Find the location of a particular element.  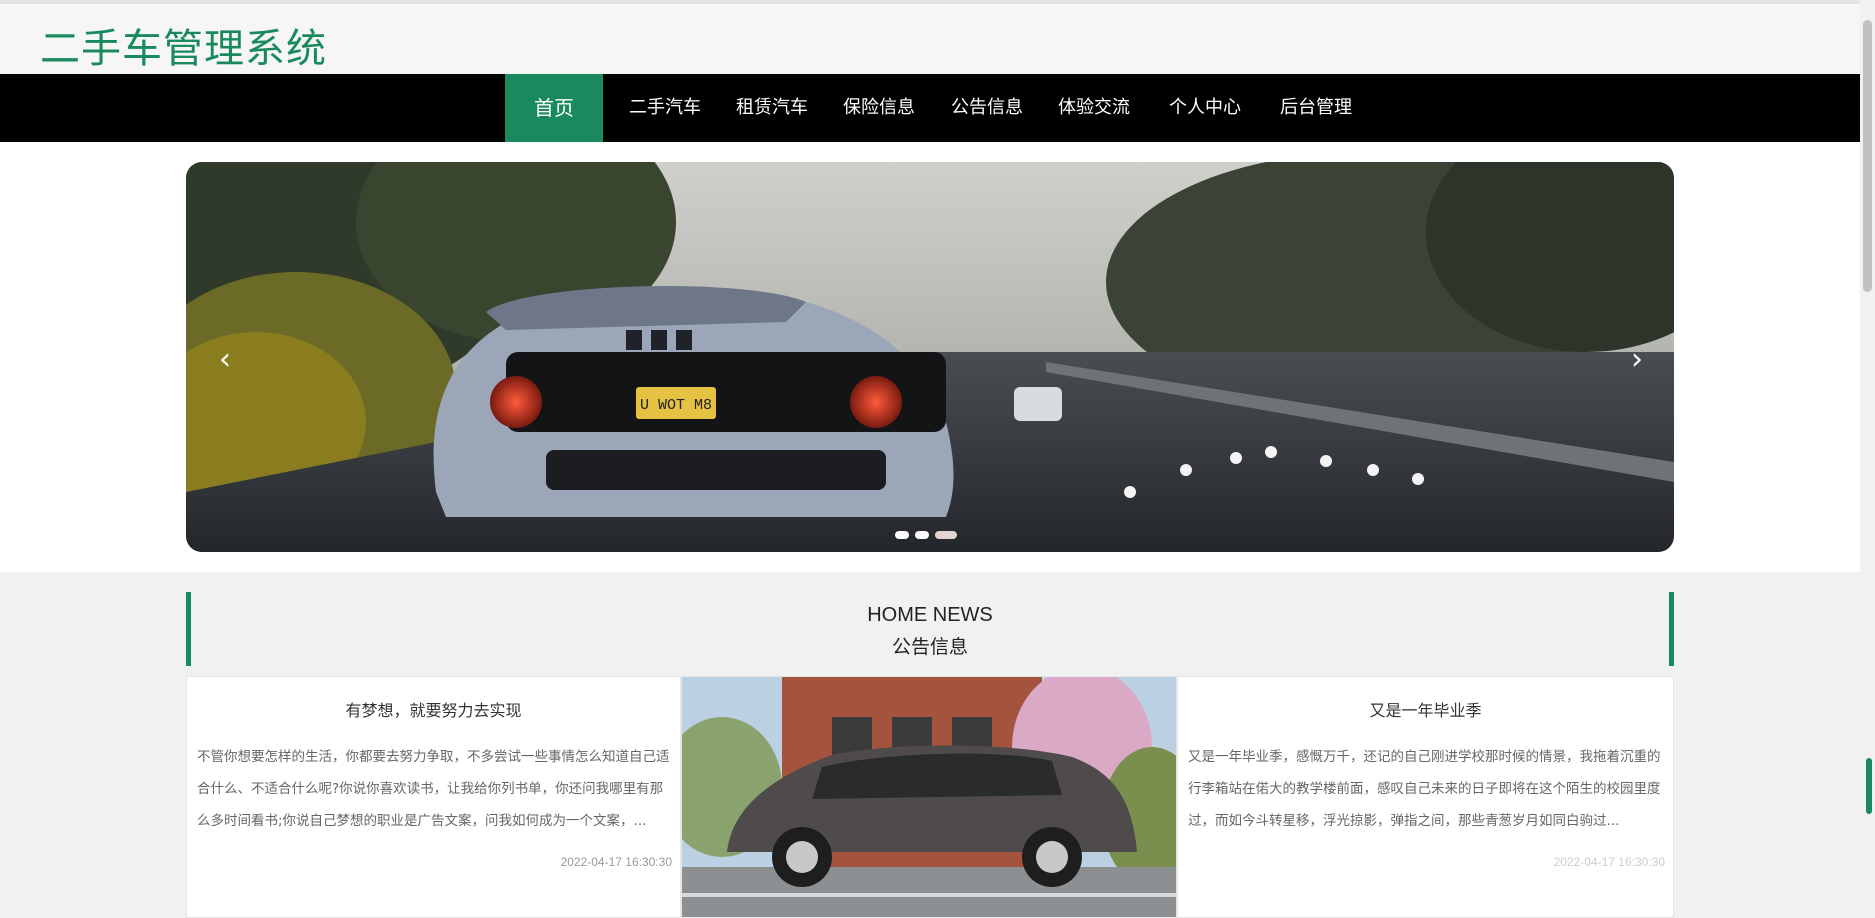

news-card-image is located at coordinates (929, 797).